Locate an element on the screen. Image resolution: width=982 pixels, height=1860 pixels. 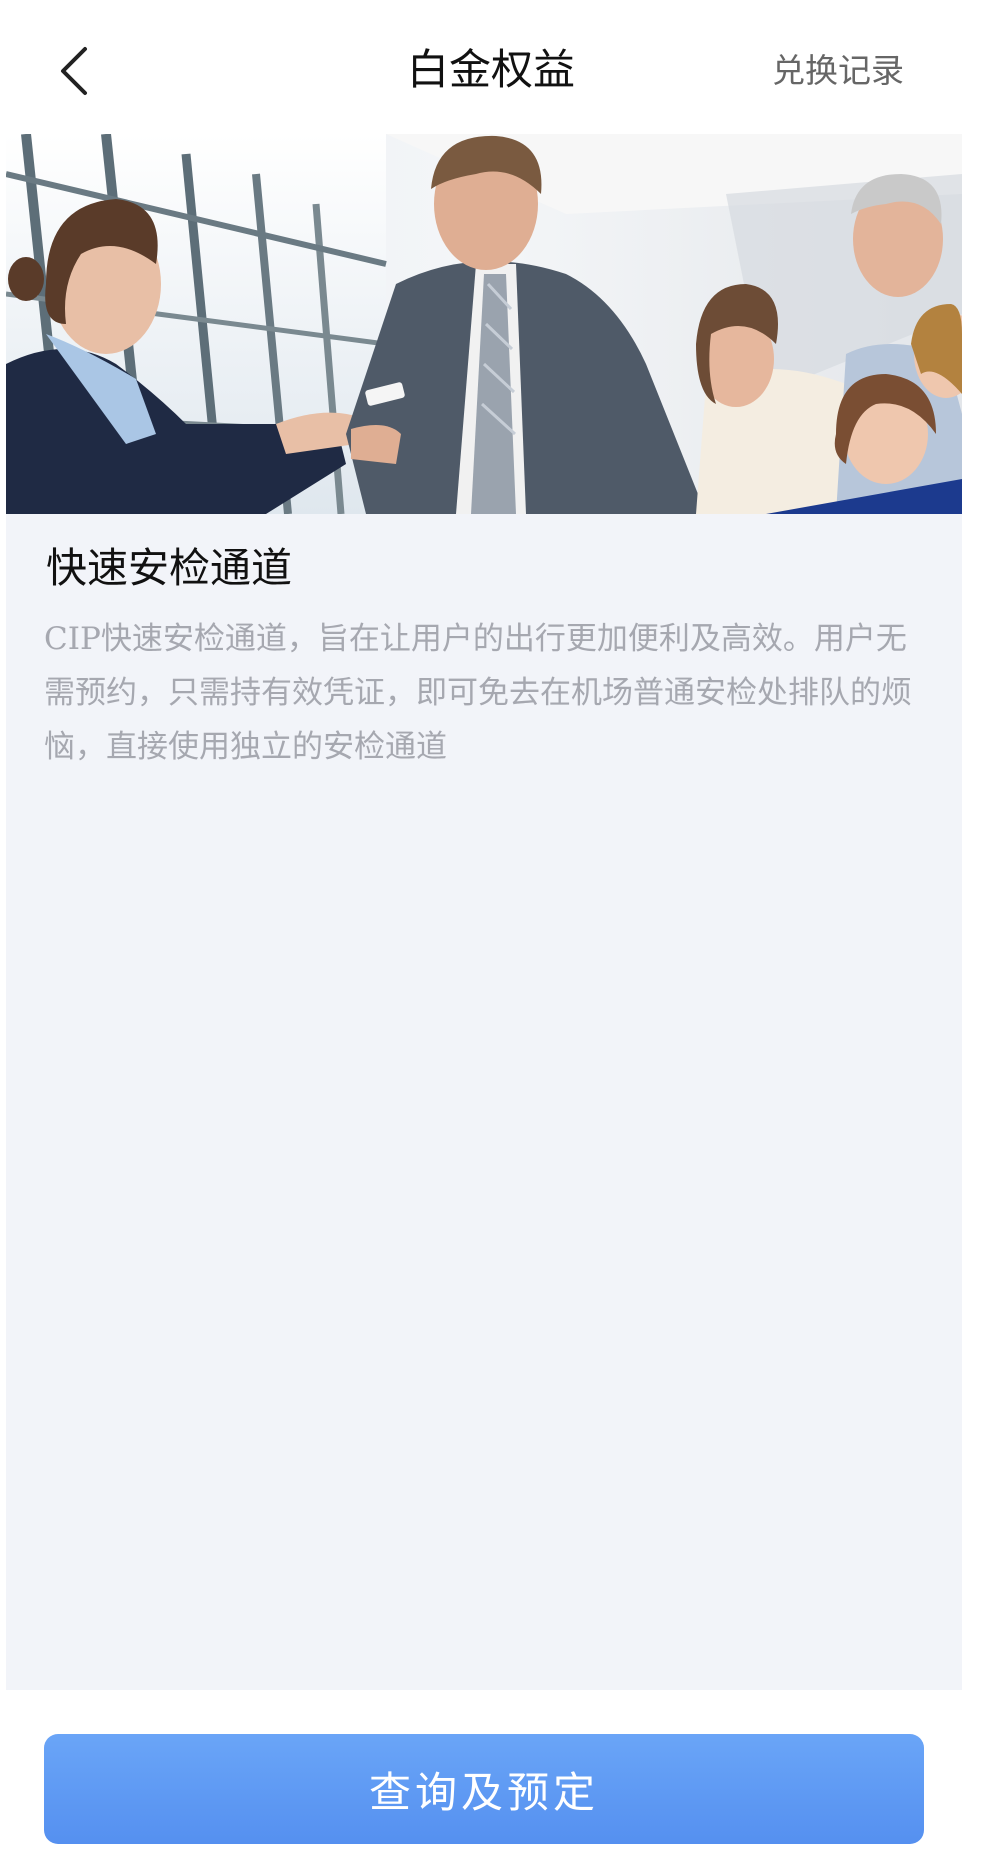
navigation-bar: 白金权益 兑换记录 is located at coordinates (491, 67).